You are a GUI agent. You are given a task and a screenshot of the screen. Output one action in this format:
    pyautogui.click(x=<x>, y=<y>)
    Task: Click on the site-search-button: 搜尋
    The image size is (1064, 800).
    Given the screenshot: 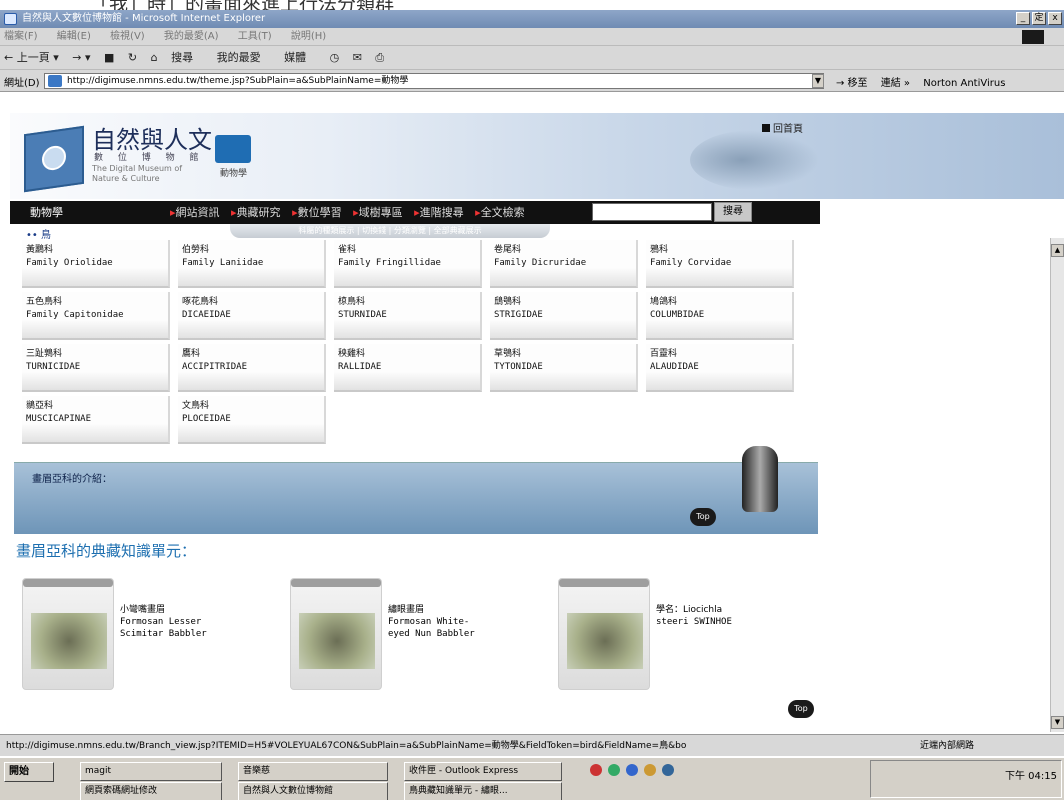 What is the action you would take?
    pyautogui.click(x=733, y=212)
    